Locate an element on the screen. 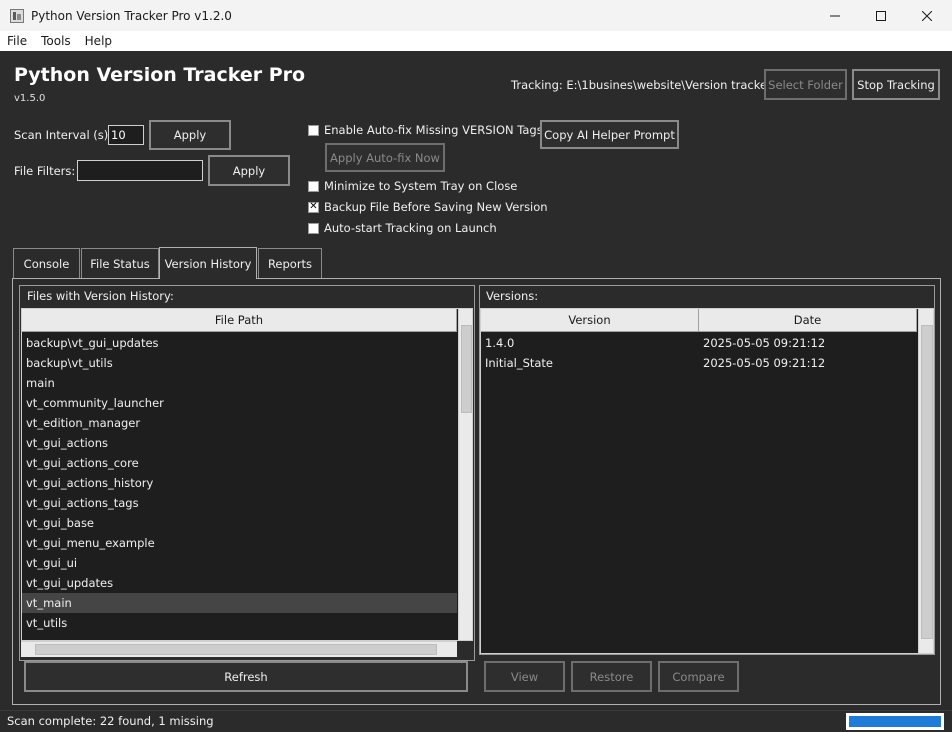 This screenshot has width=952, height=732. file-filters-apply-button: Apply is located at coordinates (249, 170).